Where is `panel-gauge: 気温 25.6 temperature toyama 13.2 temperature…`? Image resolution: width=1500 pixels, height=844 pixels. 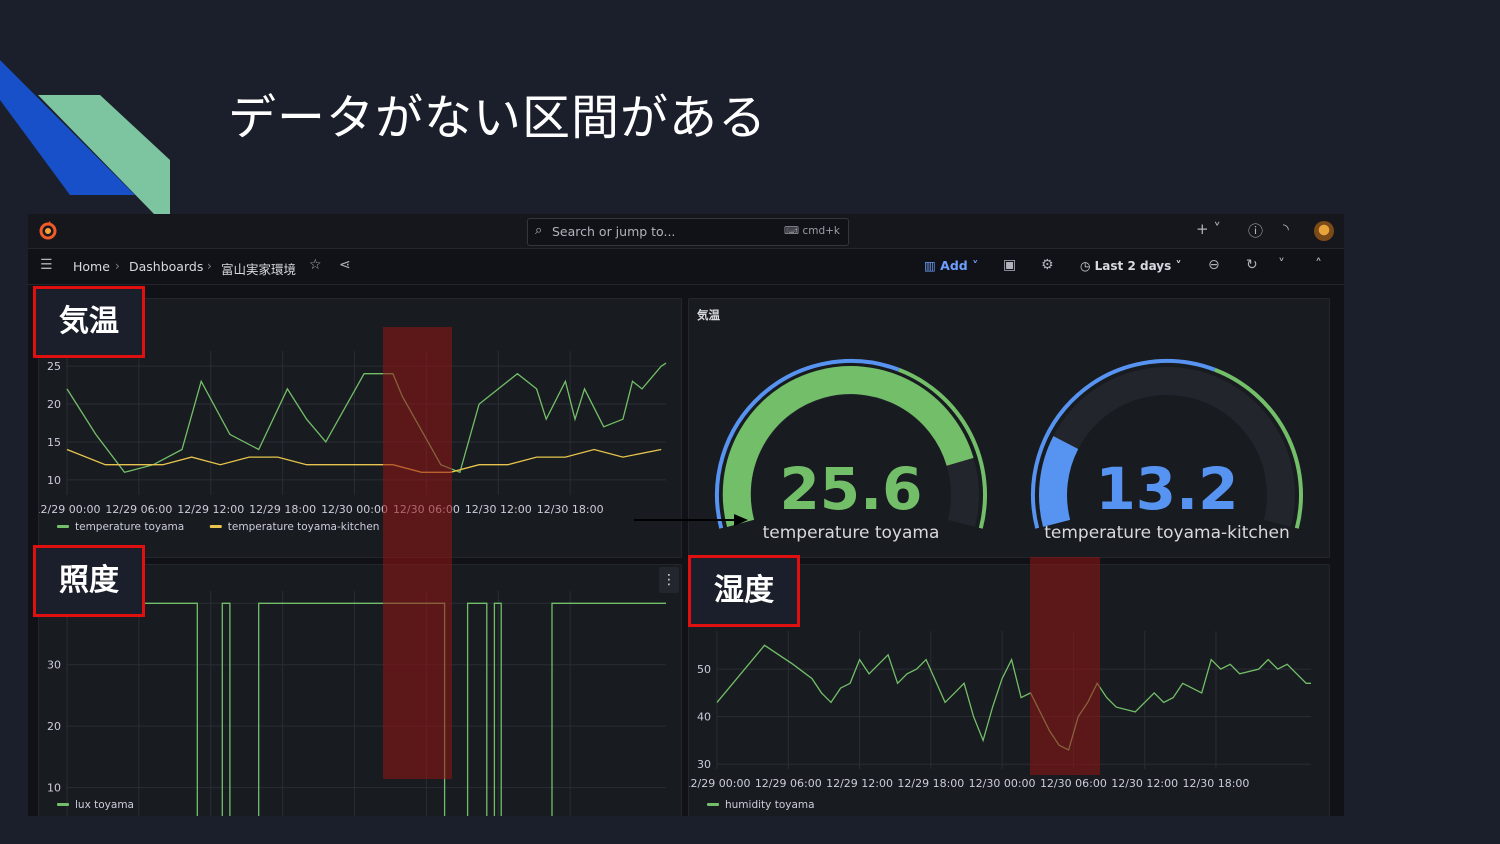
panel-gauge: 気温 25.6 temperature toyama 13.2 temperature… is located at coordinates (1009, 428).